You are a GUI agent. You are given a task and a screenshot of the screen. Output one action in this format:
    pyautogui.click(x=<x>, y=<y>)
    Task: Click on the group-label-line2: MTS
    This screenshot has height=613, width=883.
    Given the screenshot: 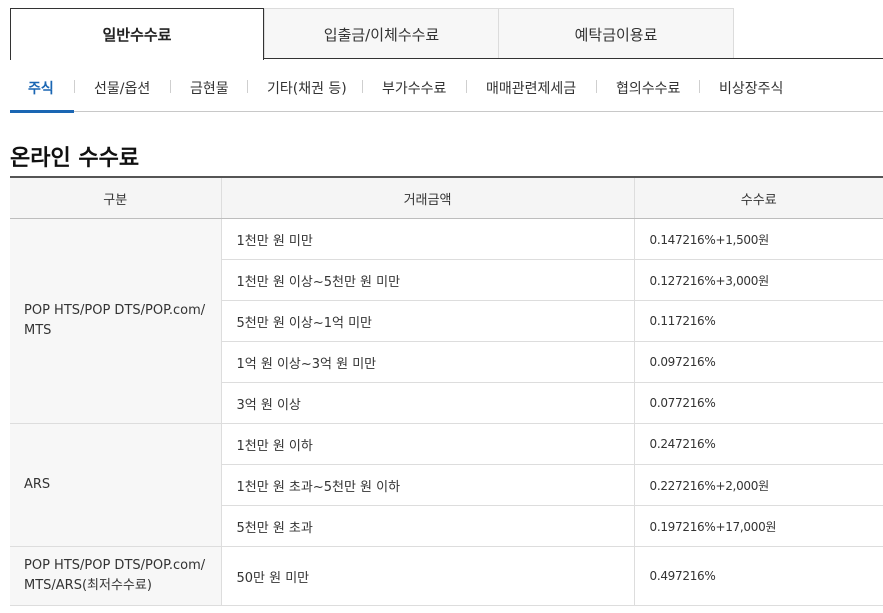 What is the action you would take?
    pyautogui.click(x=38, y=330)
    